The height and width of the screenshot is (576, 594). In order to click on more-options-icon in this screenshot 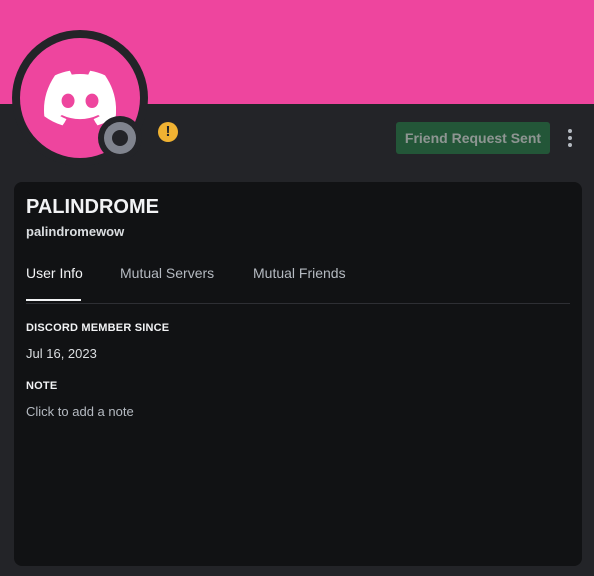, I will do `click(570, 138)`.